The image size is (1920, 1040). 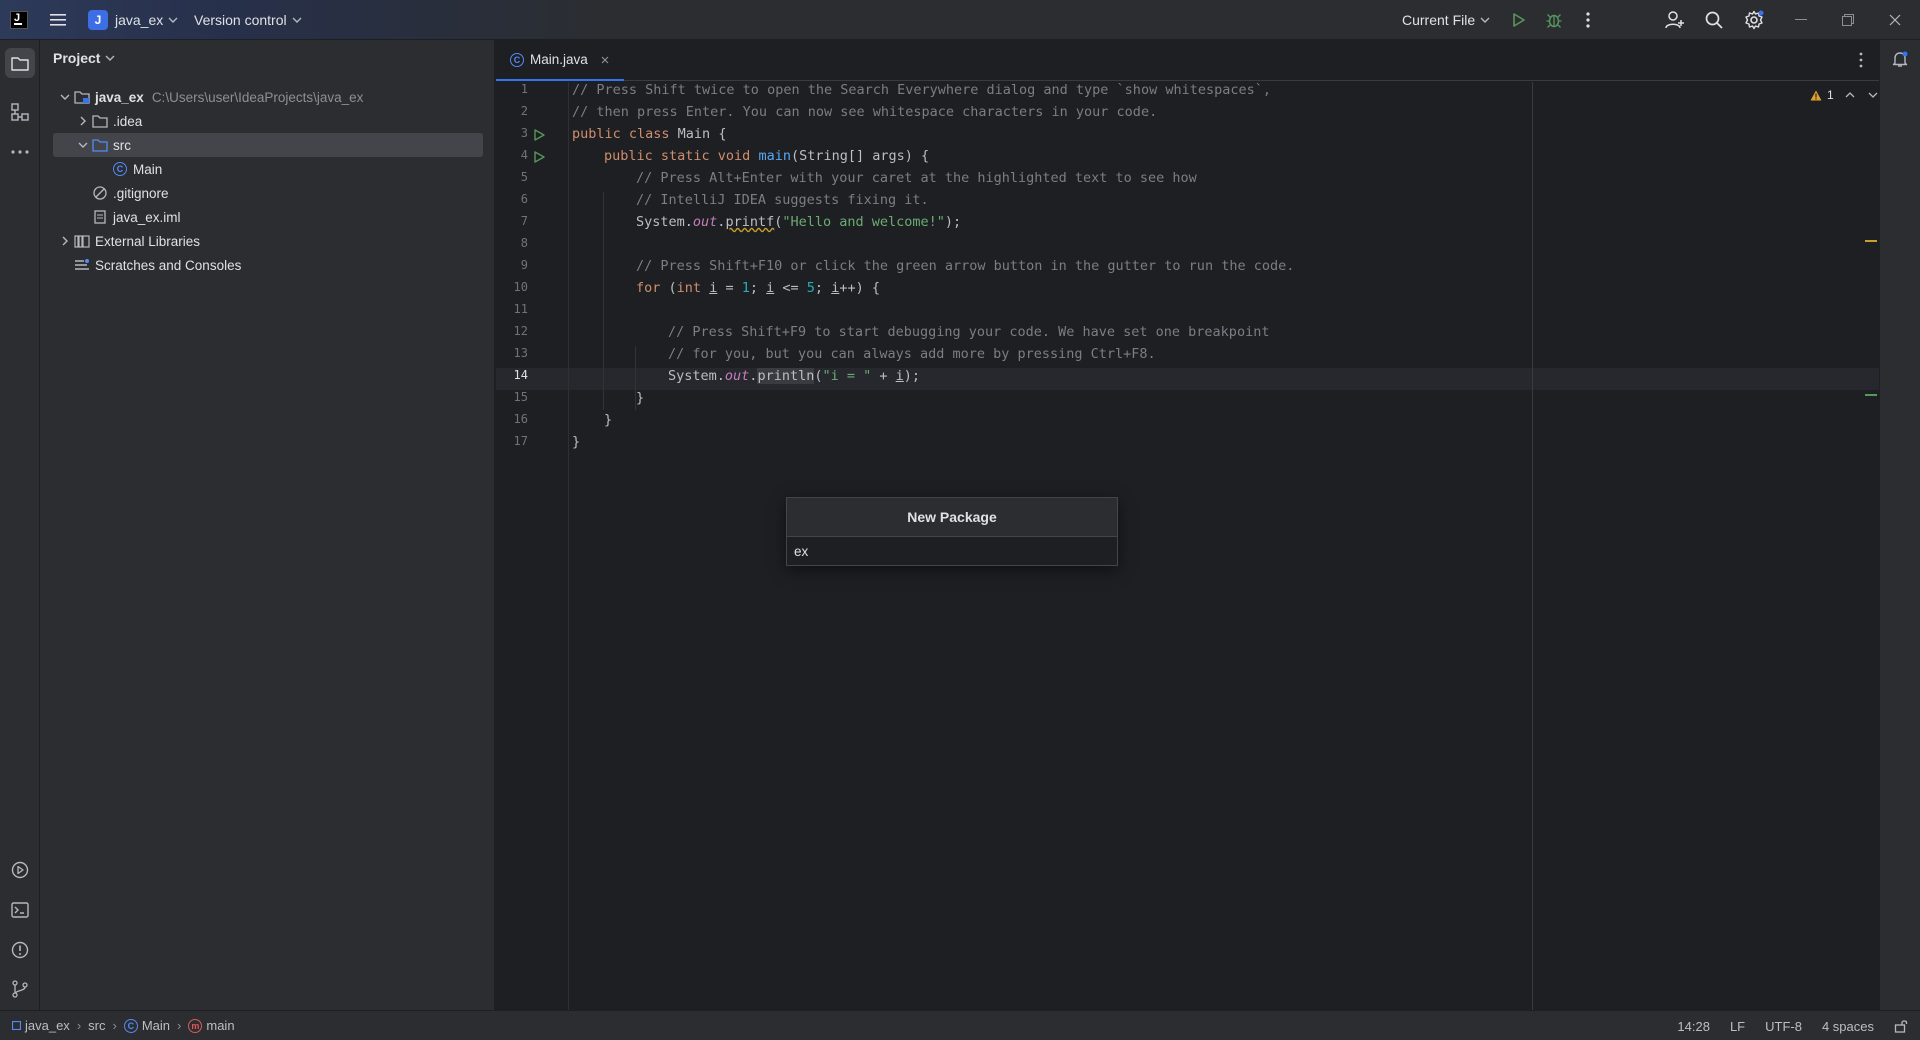 I want to click on structure-icon, so click(x=20, y=112).